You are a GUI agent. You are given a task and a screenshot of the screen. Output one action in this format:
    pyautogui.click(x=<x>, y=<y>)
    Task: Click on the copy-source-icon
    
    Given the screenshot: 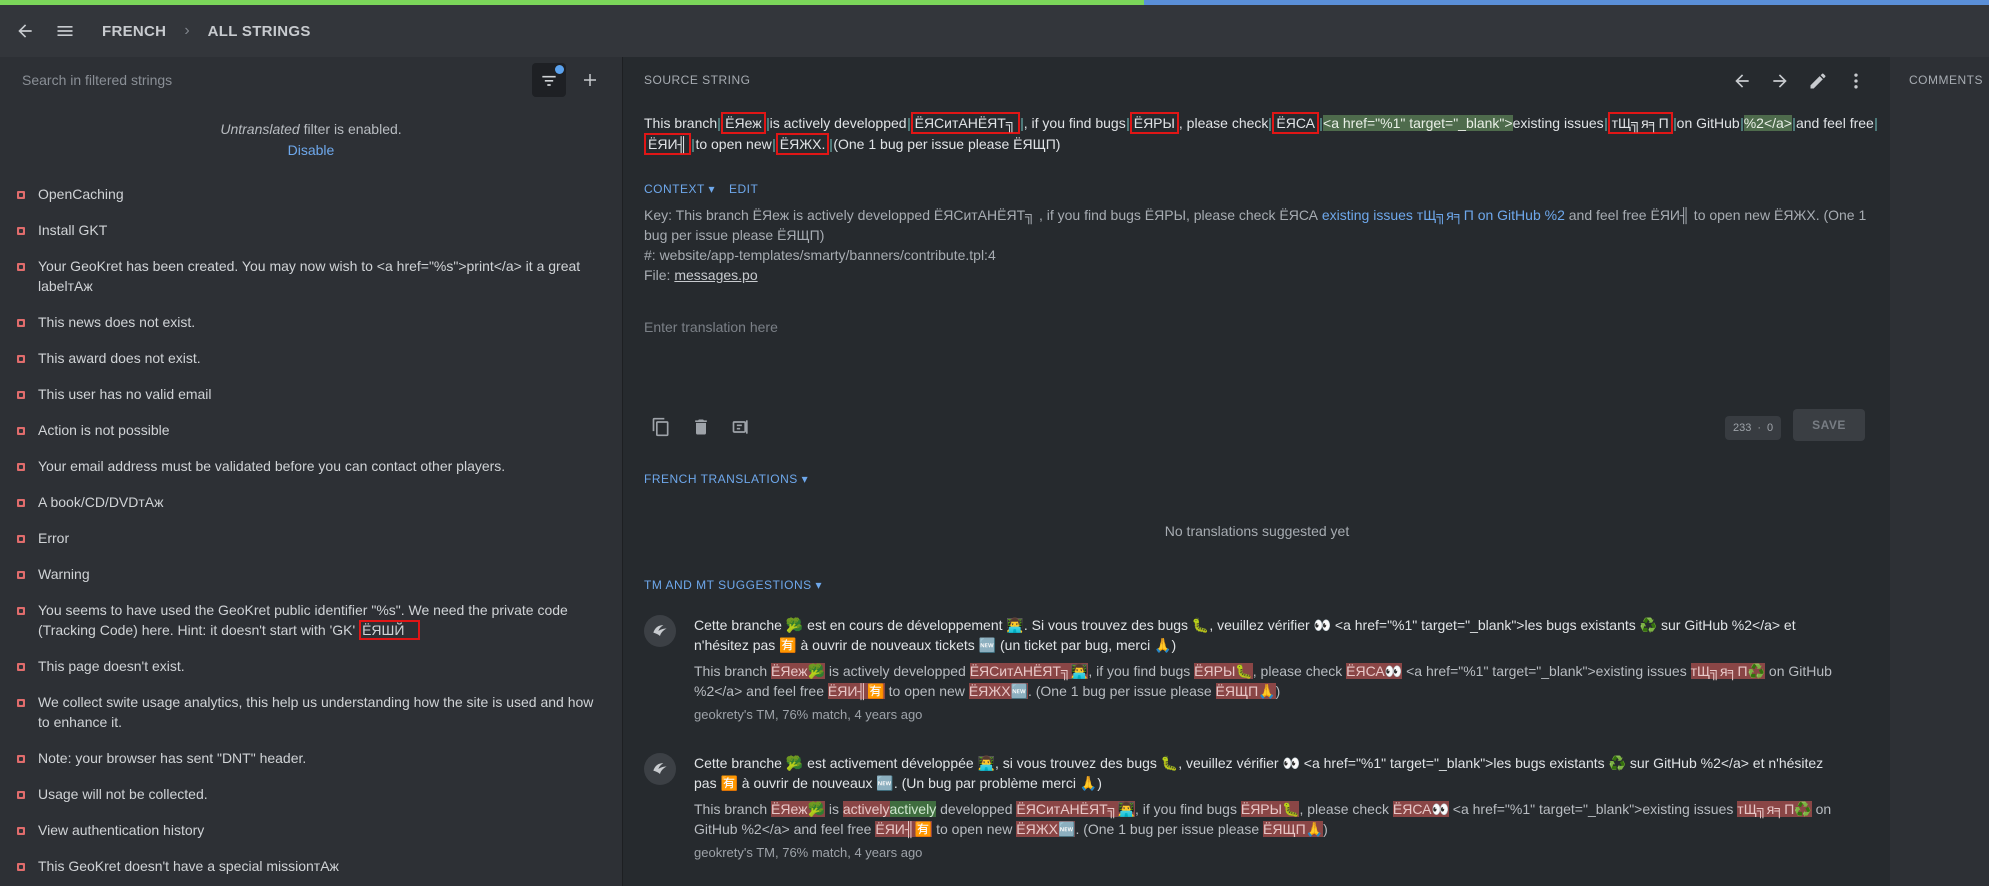 What is the action you would take?
    pyautogui.click(x=661, y=427)
    